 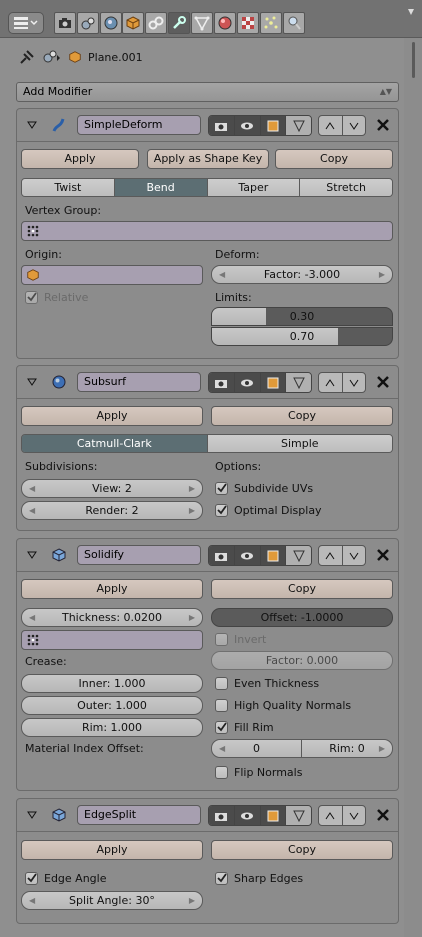 I want to click on factor-value: Factor: -3.000, so click(x=302, y=274).